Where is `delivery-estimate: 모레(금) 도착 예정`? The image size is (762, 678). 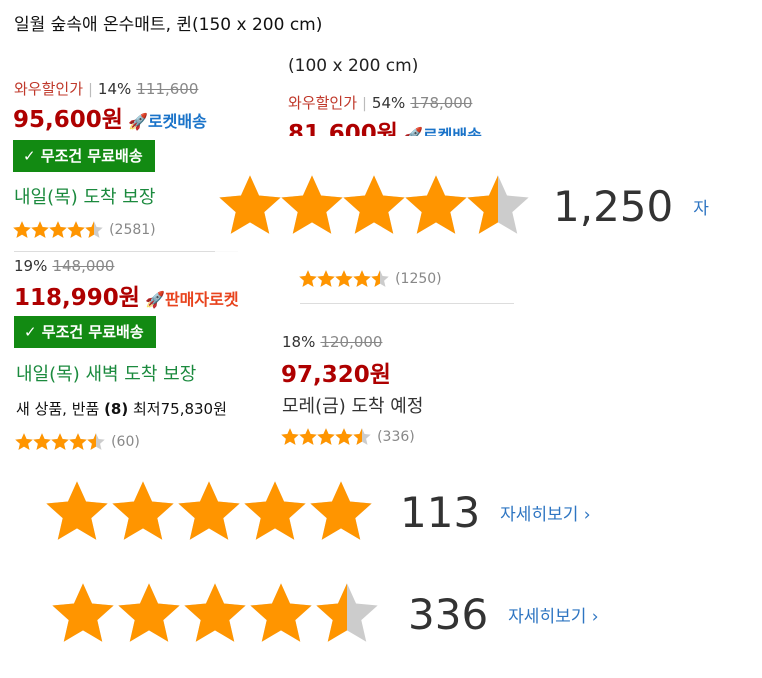 delivery-estimate: 모레(금) 도착 예정 is located at coordinates (353, 406).